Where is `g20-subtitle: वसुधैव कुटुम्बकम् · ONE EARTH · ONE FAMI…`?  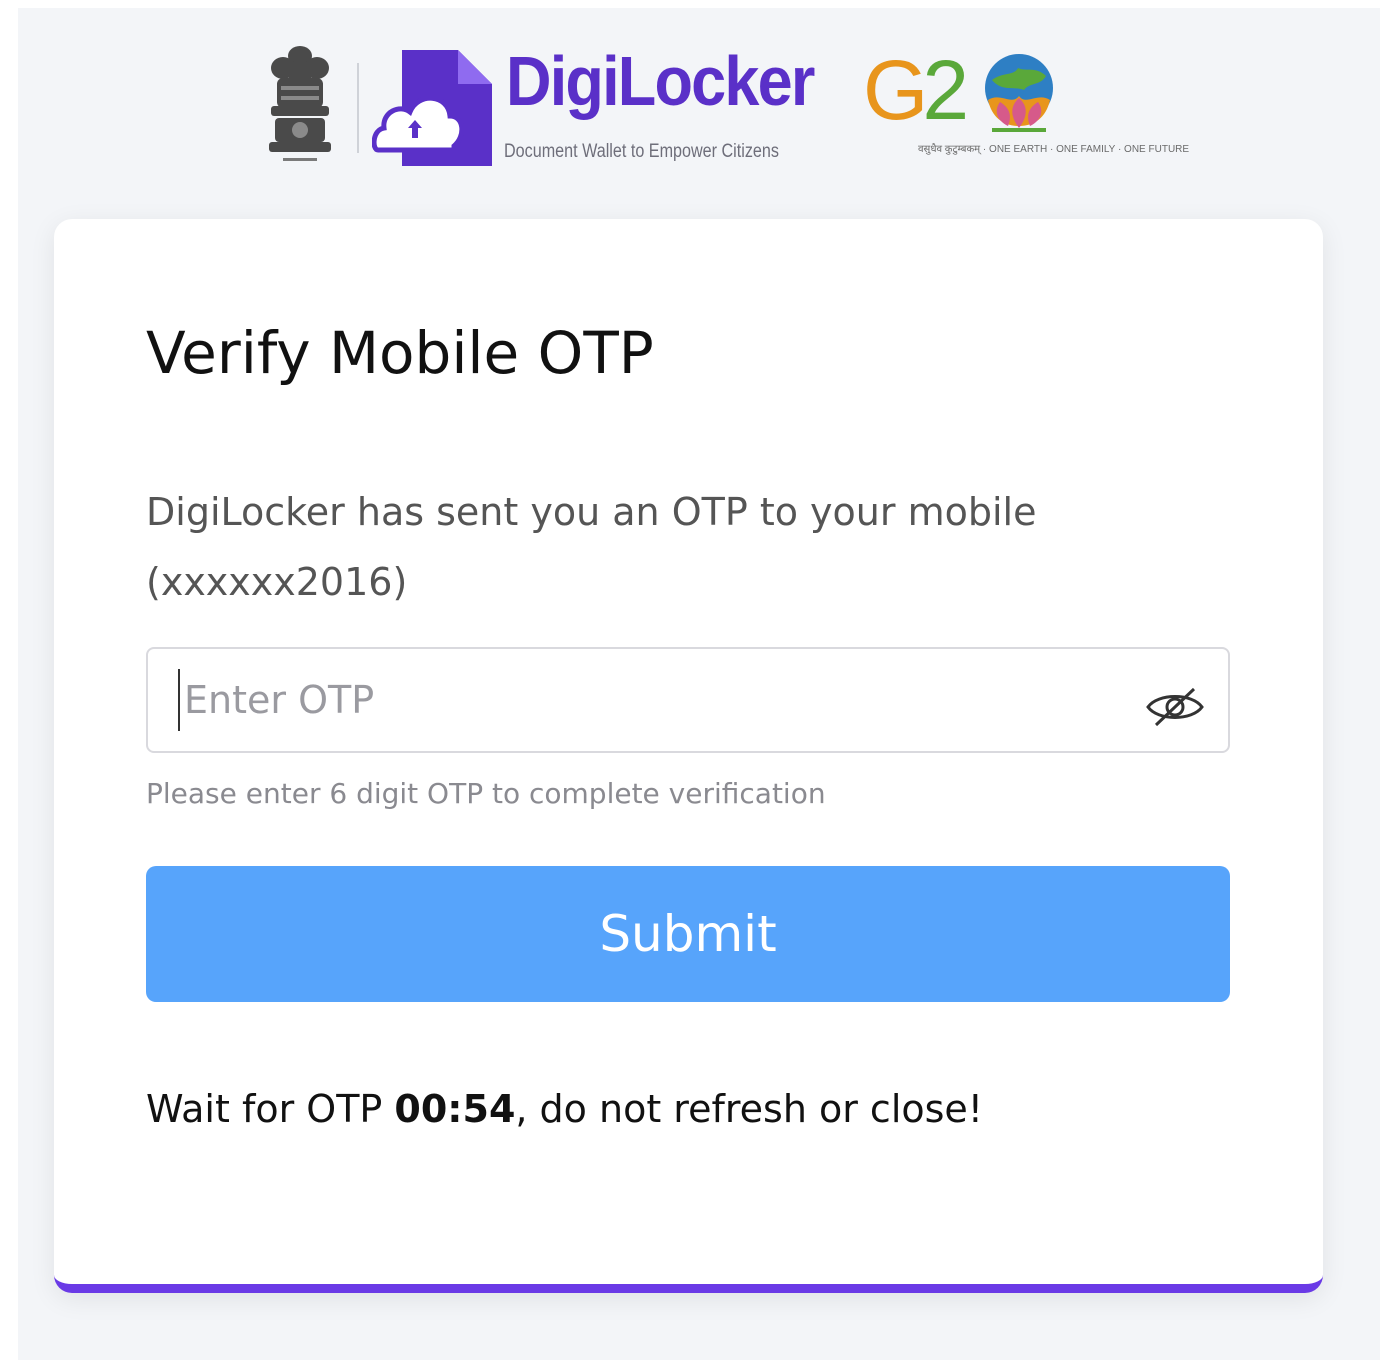
g20-subtitle: वसुधैव कुटुम्बकम् · ONE EARTH · ONE FAMI… is located at coordinates (1054, 149).